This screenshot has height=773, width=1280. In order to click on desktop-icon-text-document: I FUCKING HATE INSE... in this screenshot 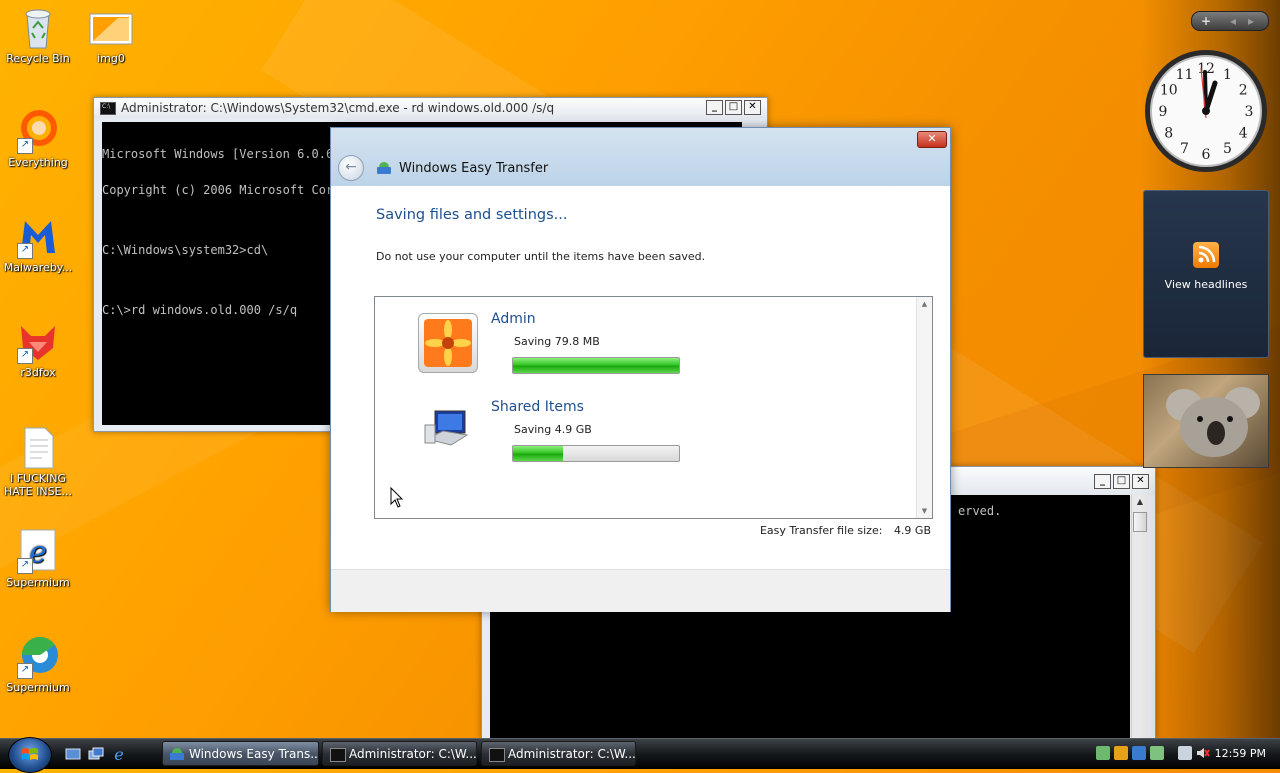, I will do `click(38, 461)`.